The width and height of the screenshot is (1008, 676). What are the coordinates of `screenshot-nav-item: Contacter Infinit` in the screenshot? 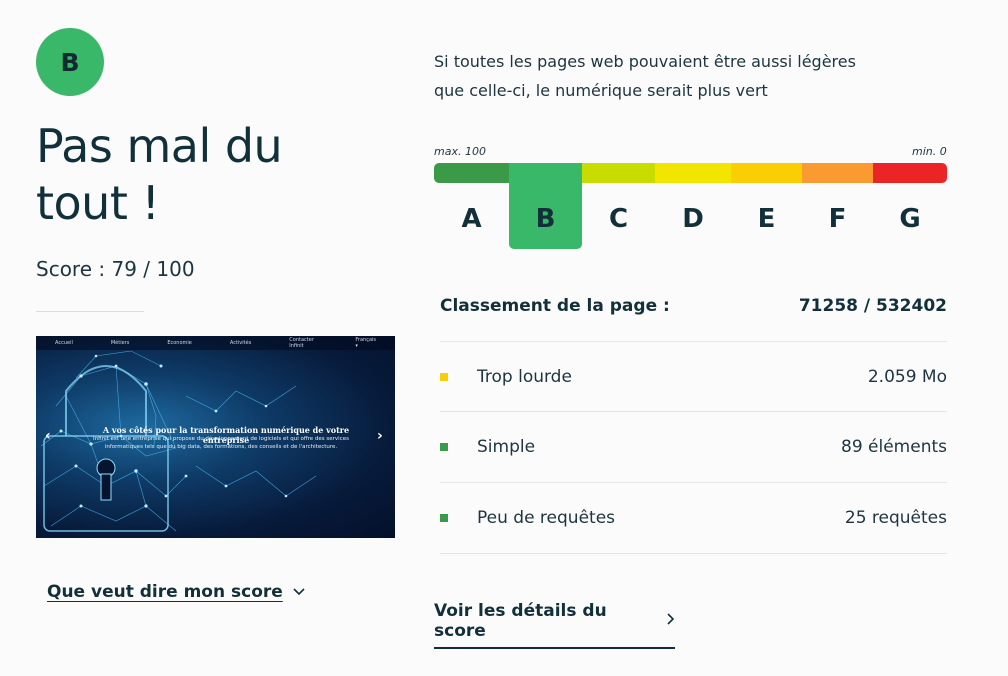 It's located at (301, 343).